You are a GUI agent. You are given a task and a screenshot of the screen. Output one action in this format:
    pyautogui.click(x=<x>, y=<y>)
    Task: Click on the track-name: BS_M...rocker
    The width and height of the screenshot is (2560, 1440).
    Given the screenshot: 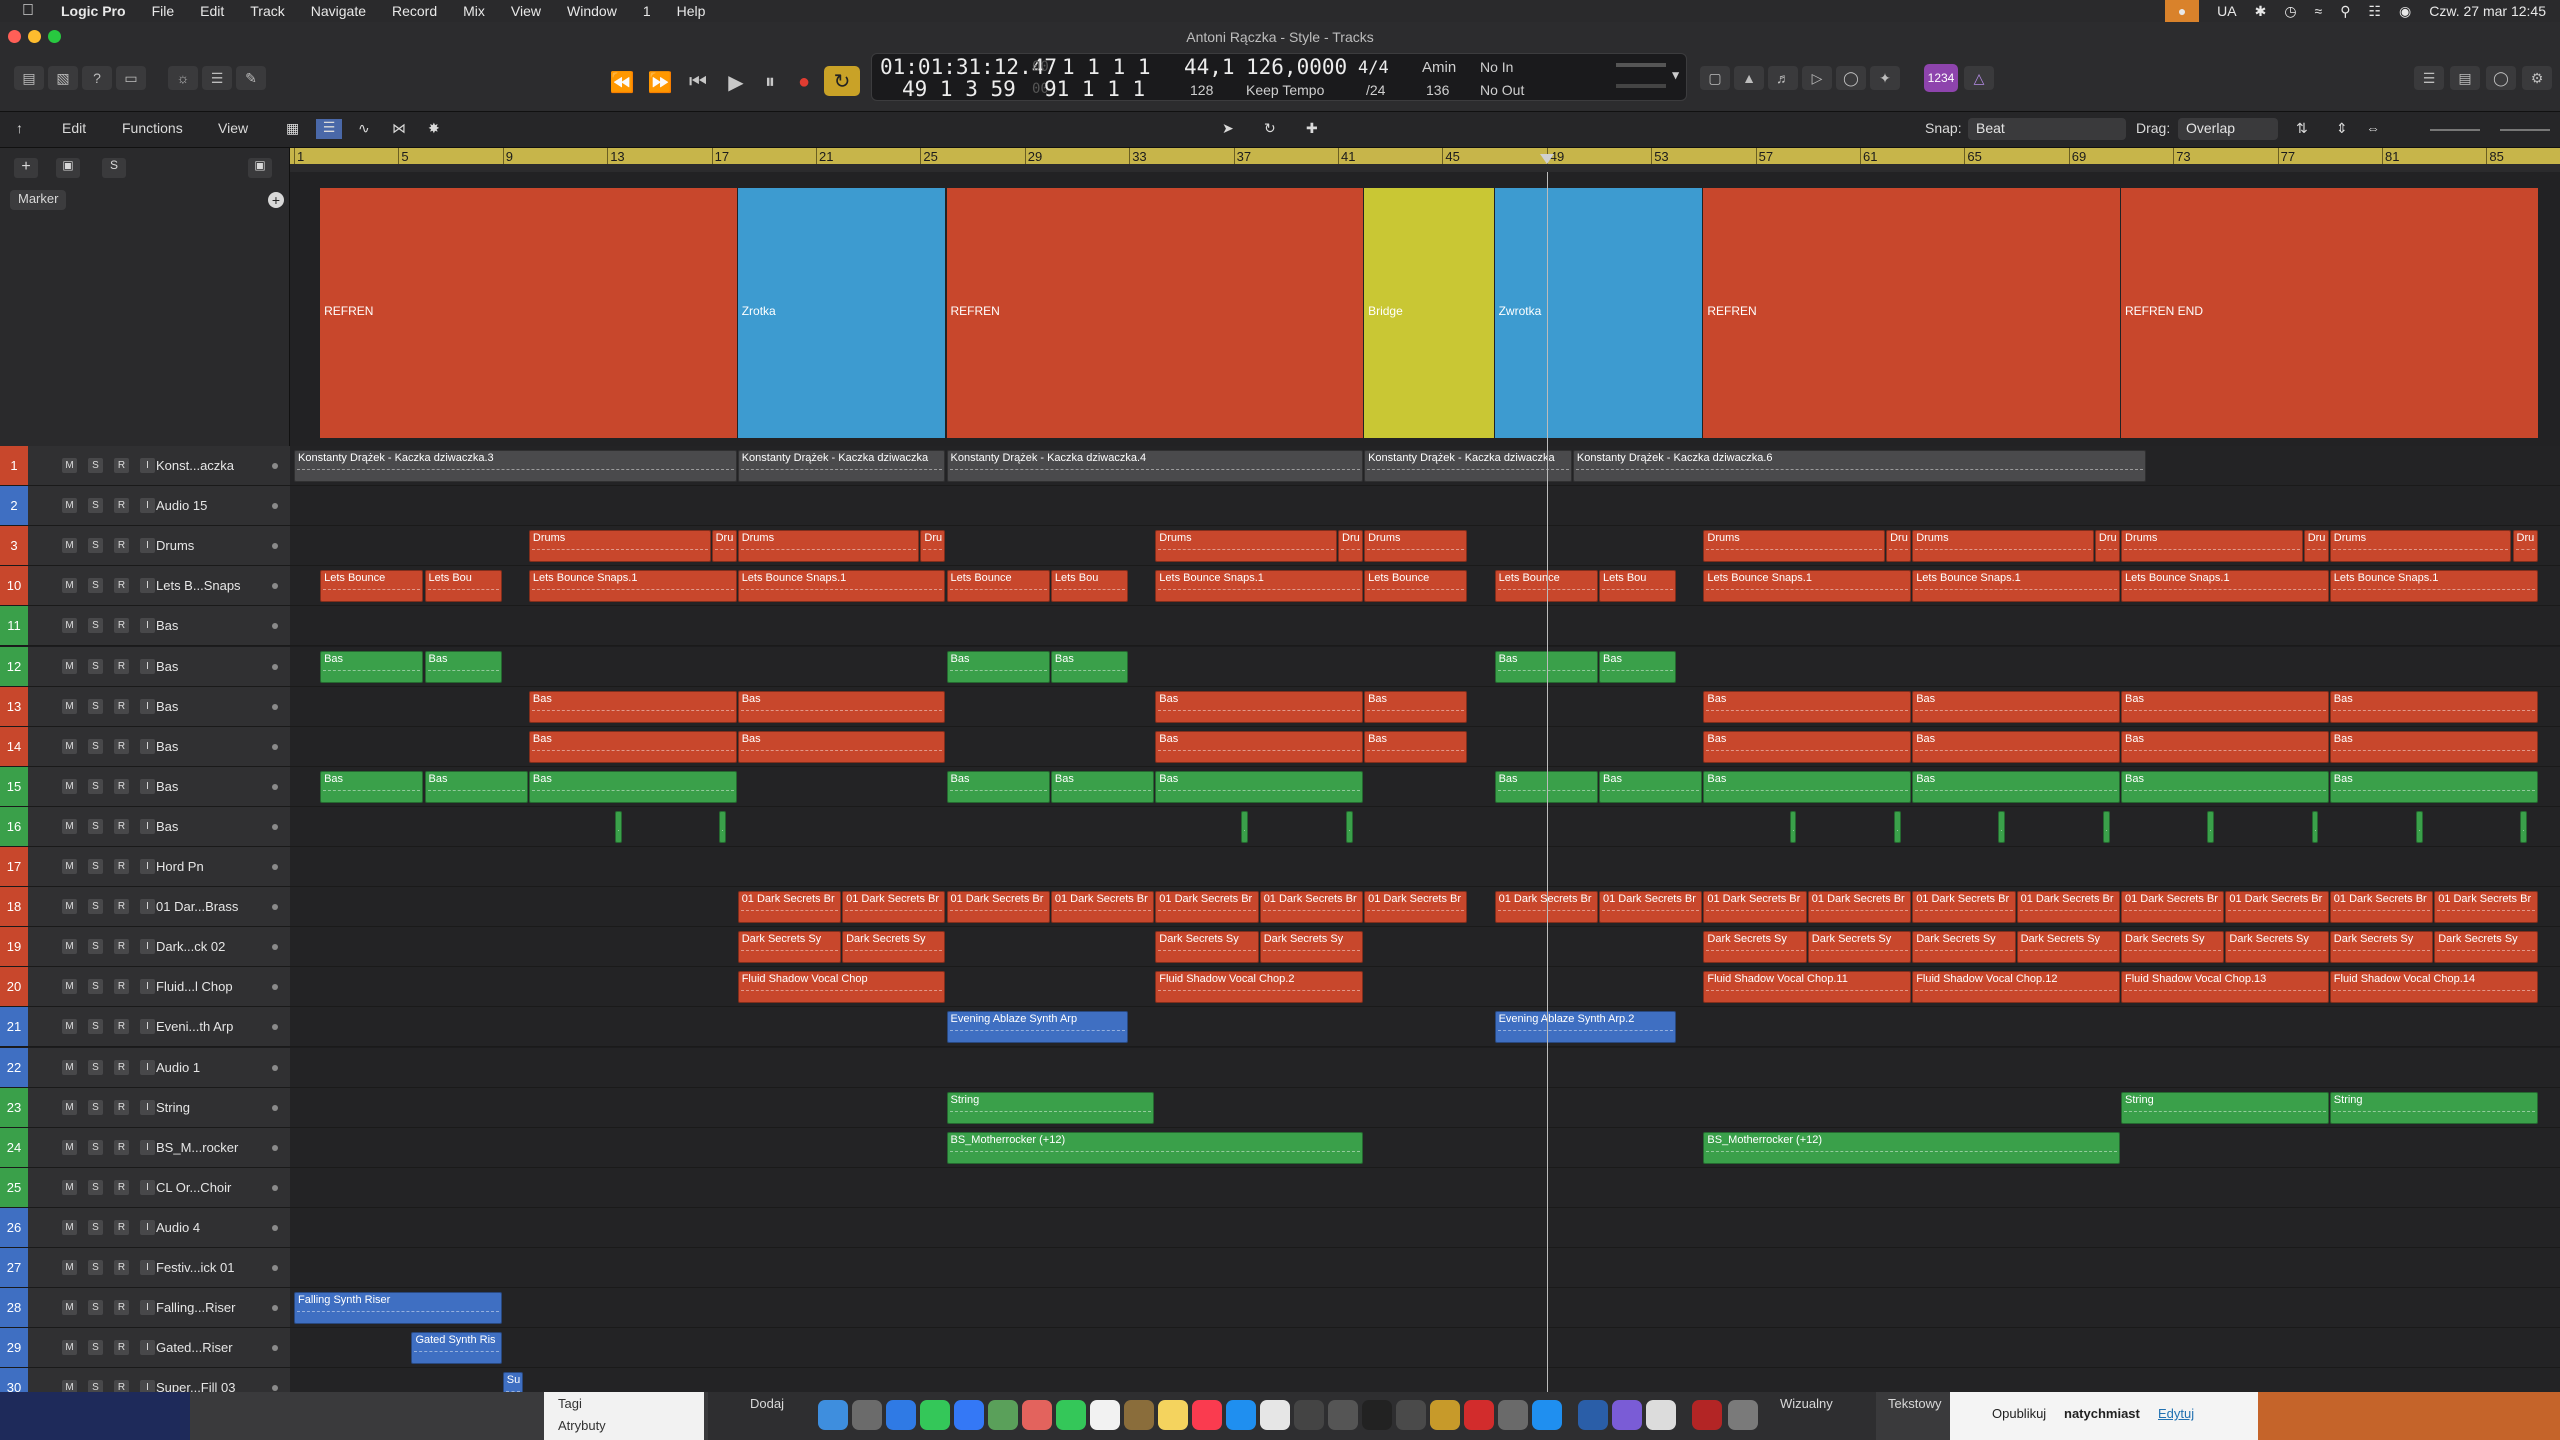 What is the action you would take?
    pyautogui.click(x=197, y=1147)
    